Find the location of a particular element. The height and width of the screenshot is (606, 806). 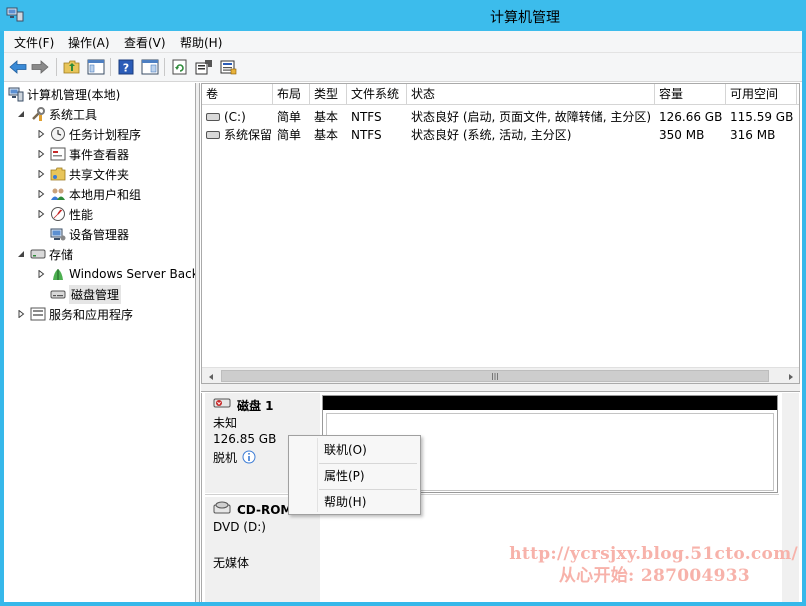

tree-item-device-manager: 设备管理器 is located at coordinates (89, 234).